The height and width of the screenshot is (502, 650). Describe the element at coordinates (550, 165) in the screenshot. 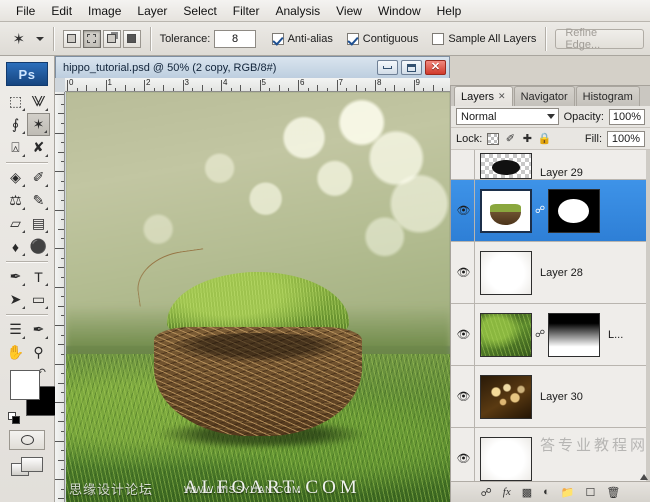

I see `layer-row: Layer 29` at that location.